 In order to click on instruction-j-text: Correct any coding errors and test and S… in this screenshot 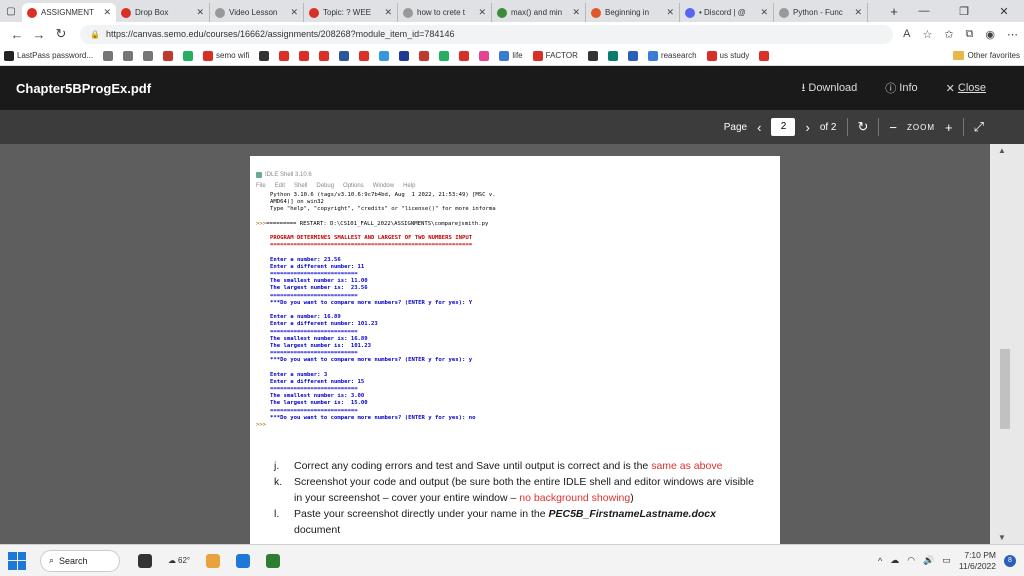, I will do `click(471, 466)`.